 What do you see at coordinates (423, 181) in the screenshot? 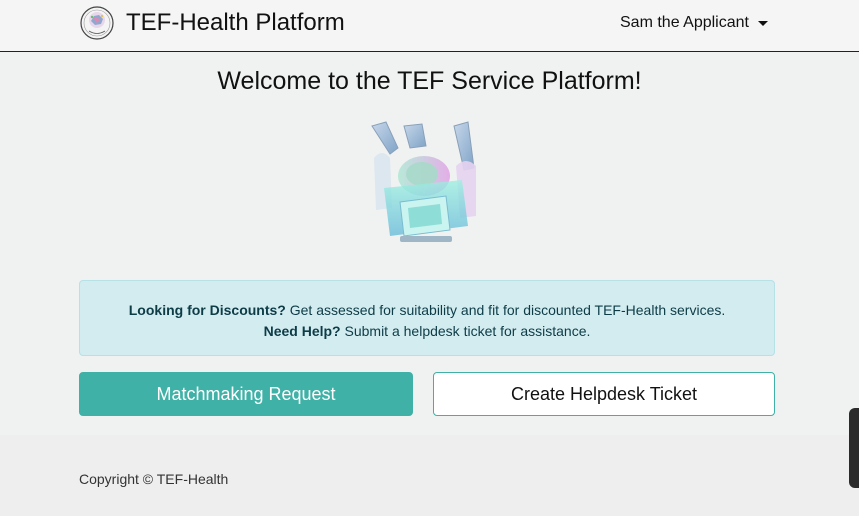
I see `robotic-surgery-illustration` at bounding box center [423, 181].